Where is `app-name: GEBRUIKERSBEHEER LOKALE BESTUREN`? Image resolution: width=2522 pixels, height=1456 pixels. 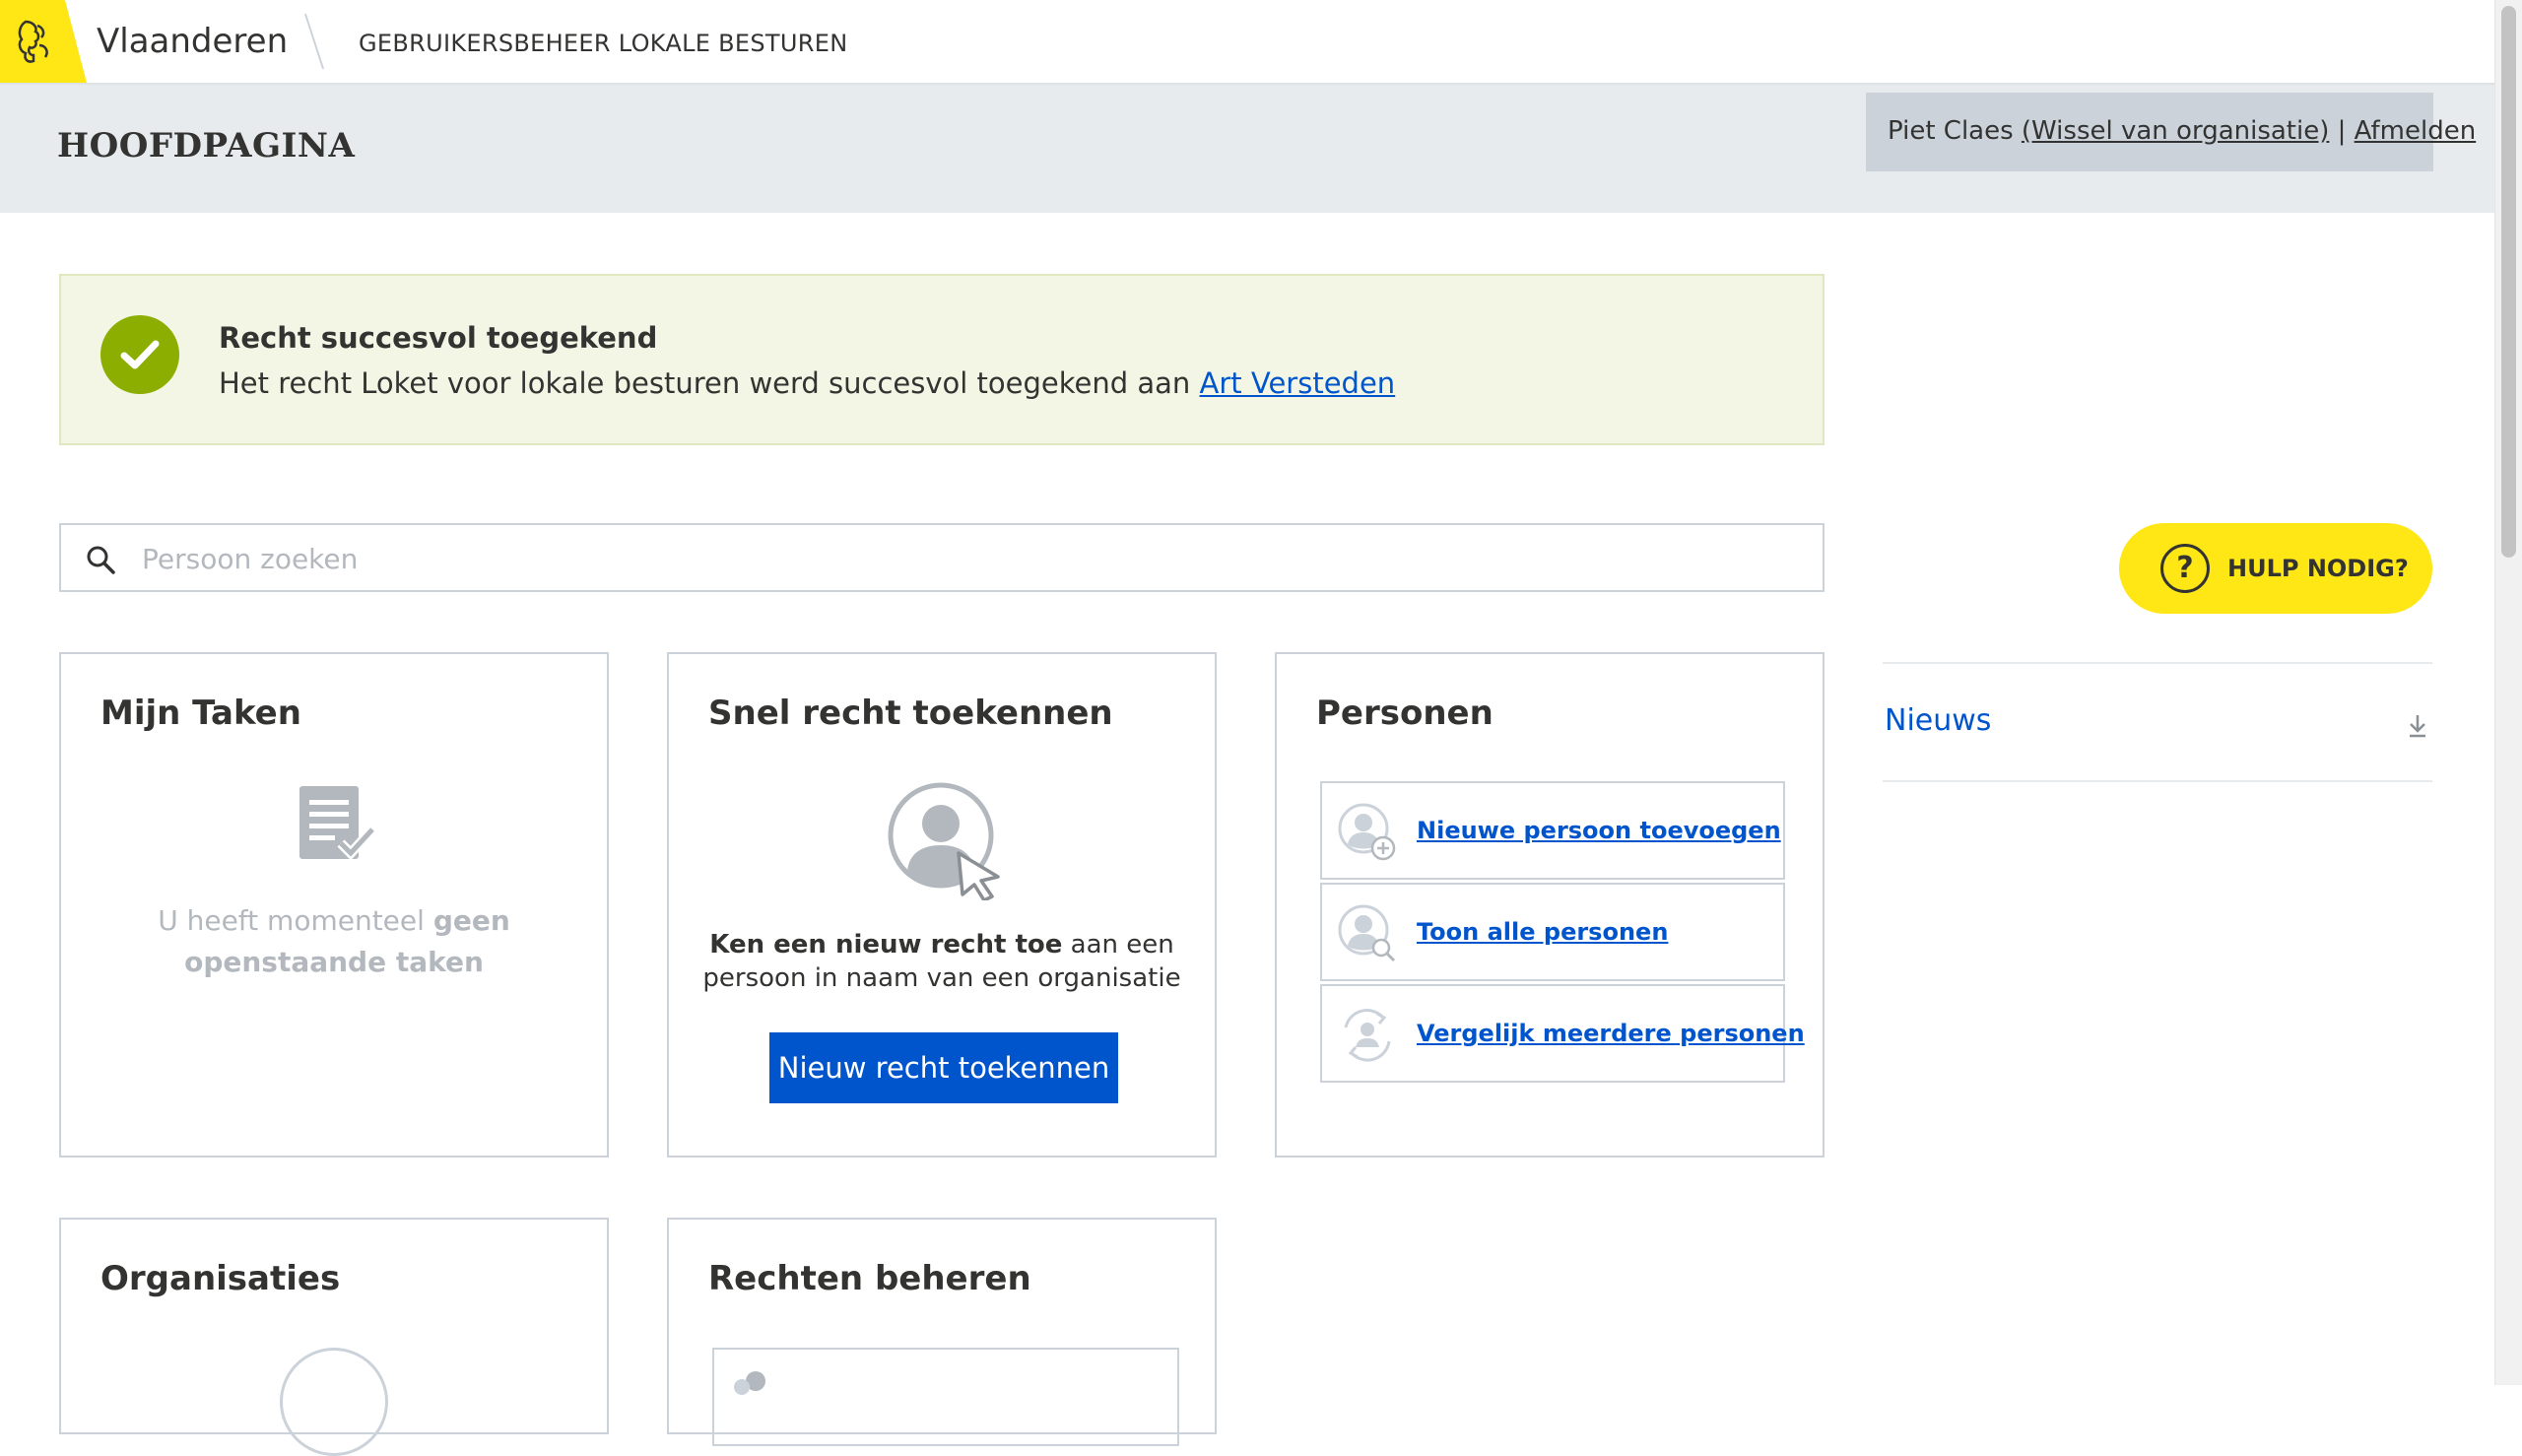
app-name: GEBRUIKERSBEHEER LOKALE BESTUREN is located at coordinates (603, 43).